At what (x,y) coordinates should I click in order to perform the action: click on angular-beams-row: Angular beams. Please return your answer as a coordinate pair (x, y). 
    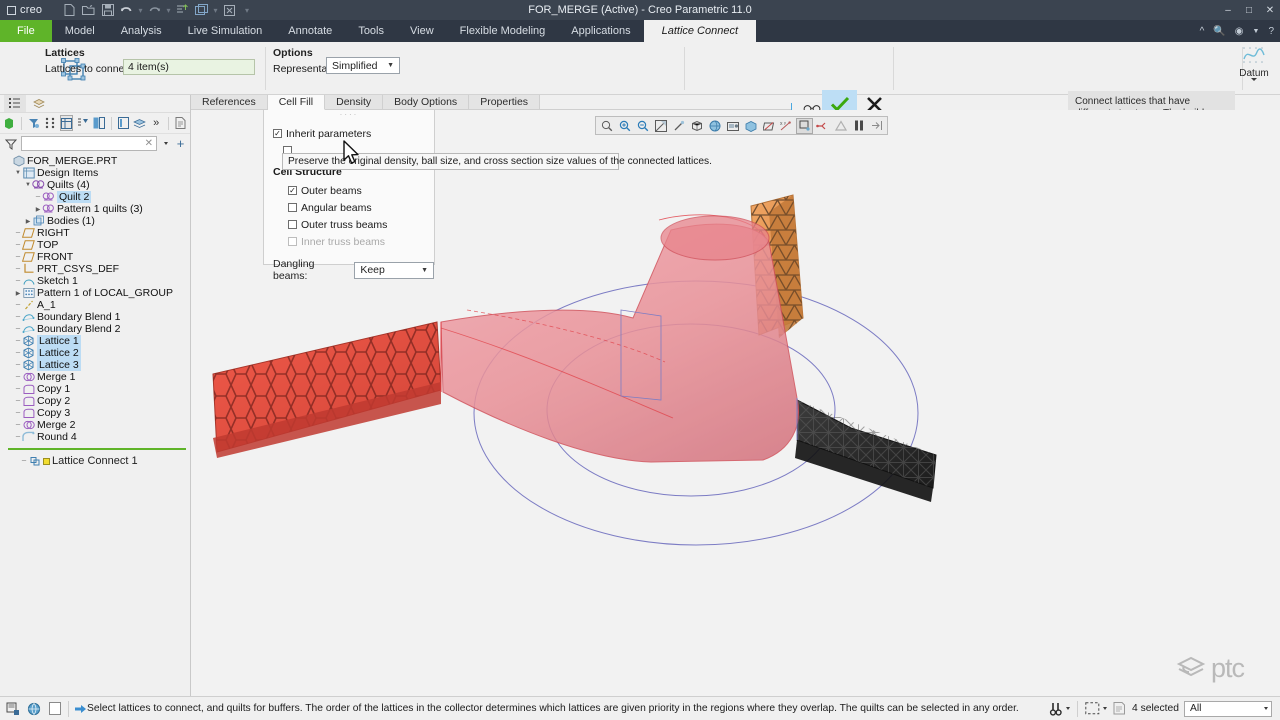
    Looking at the image, I should click on (361, 207).